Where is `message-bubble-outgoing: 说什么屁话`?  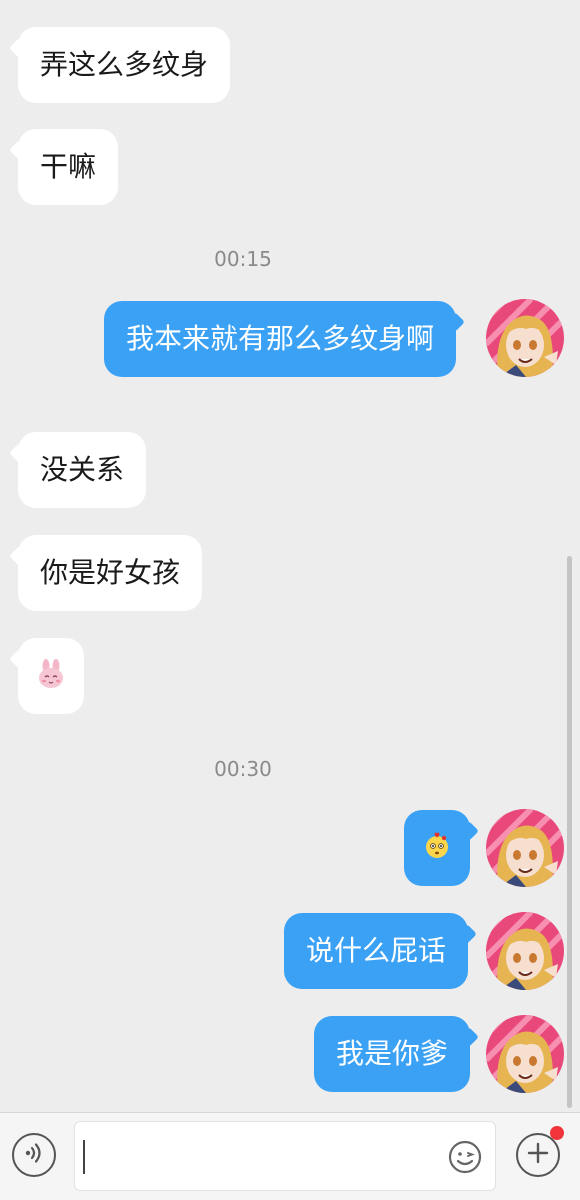 message-bubble-outgoing: 说什么屁话 is located at coordinates (376, 951).